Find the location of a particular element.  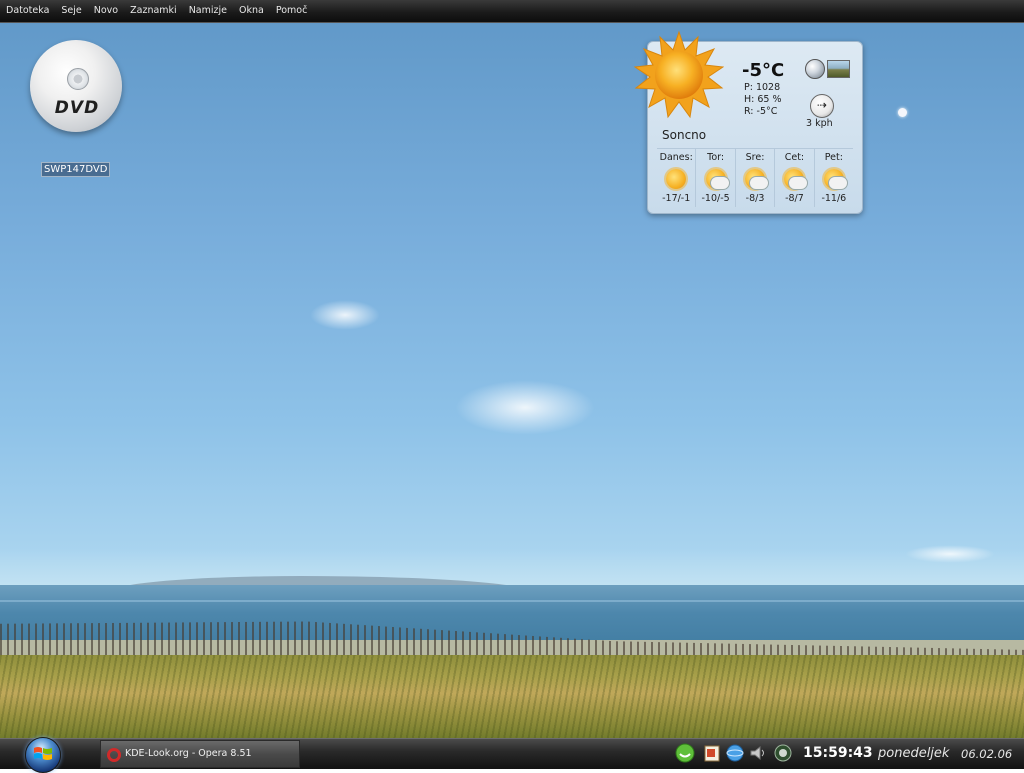

taskbar-window-opera: KDE-Look.org - Opera 8.51 is located at coordinates (200, 754).